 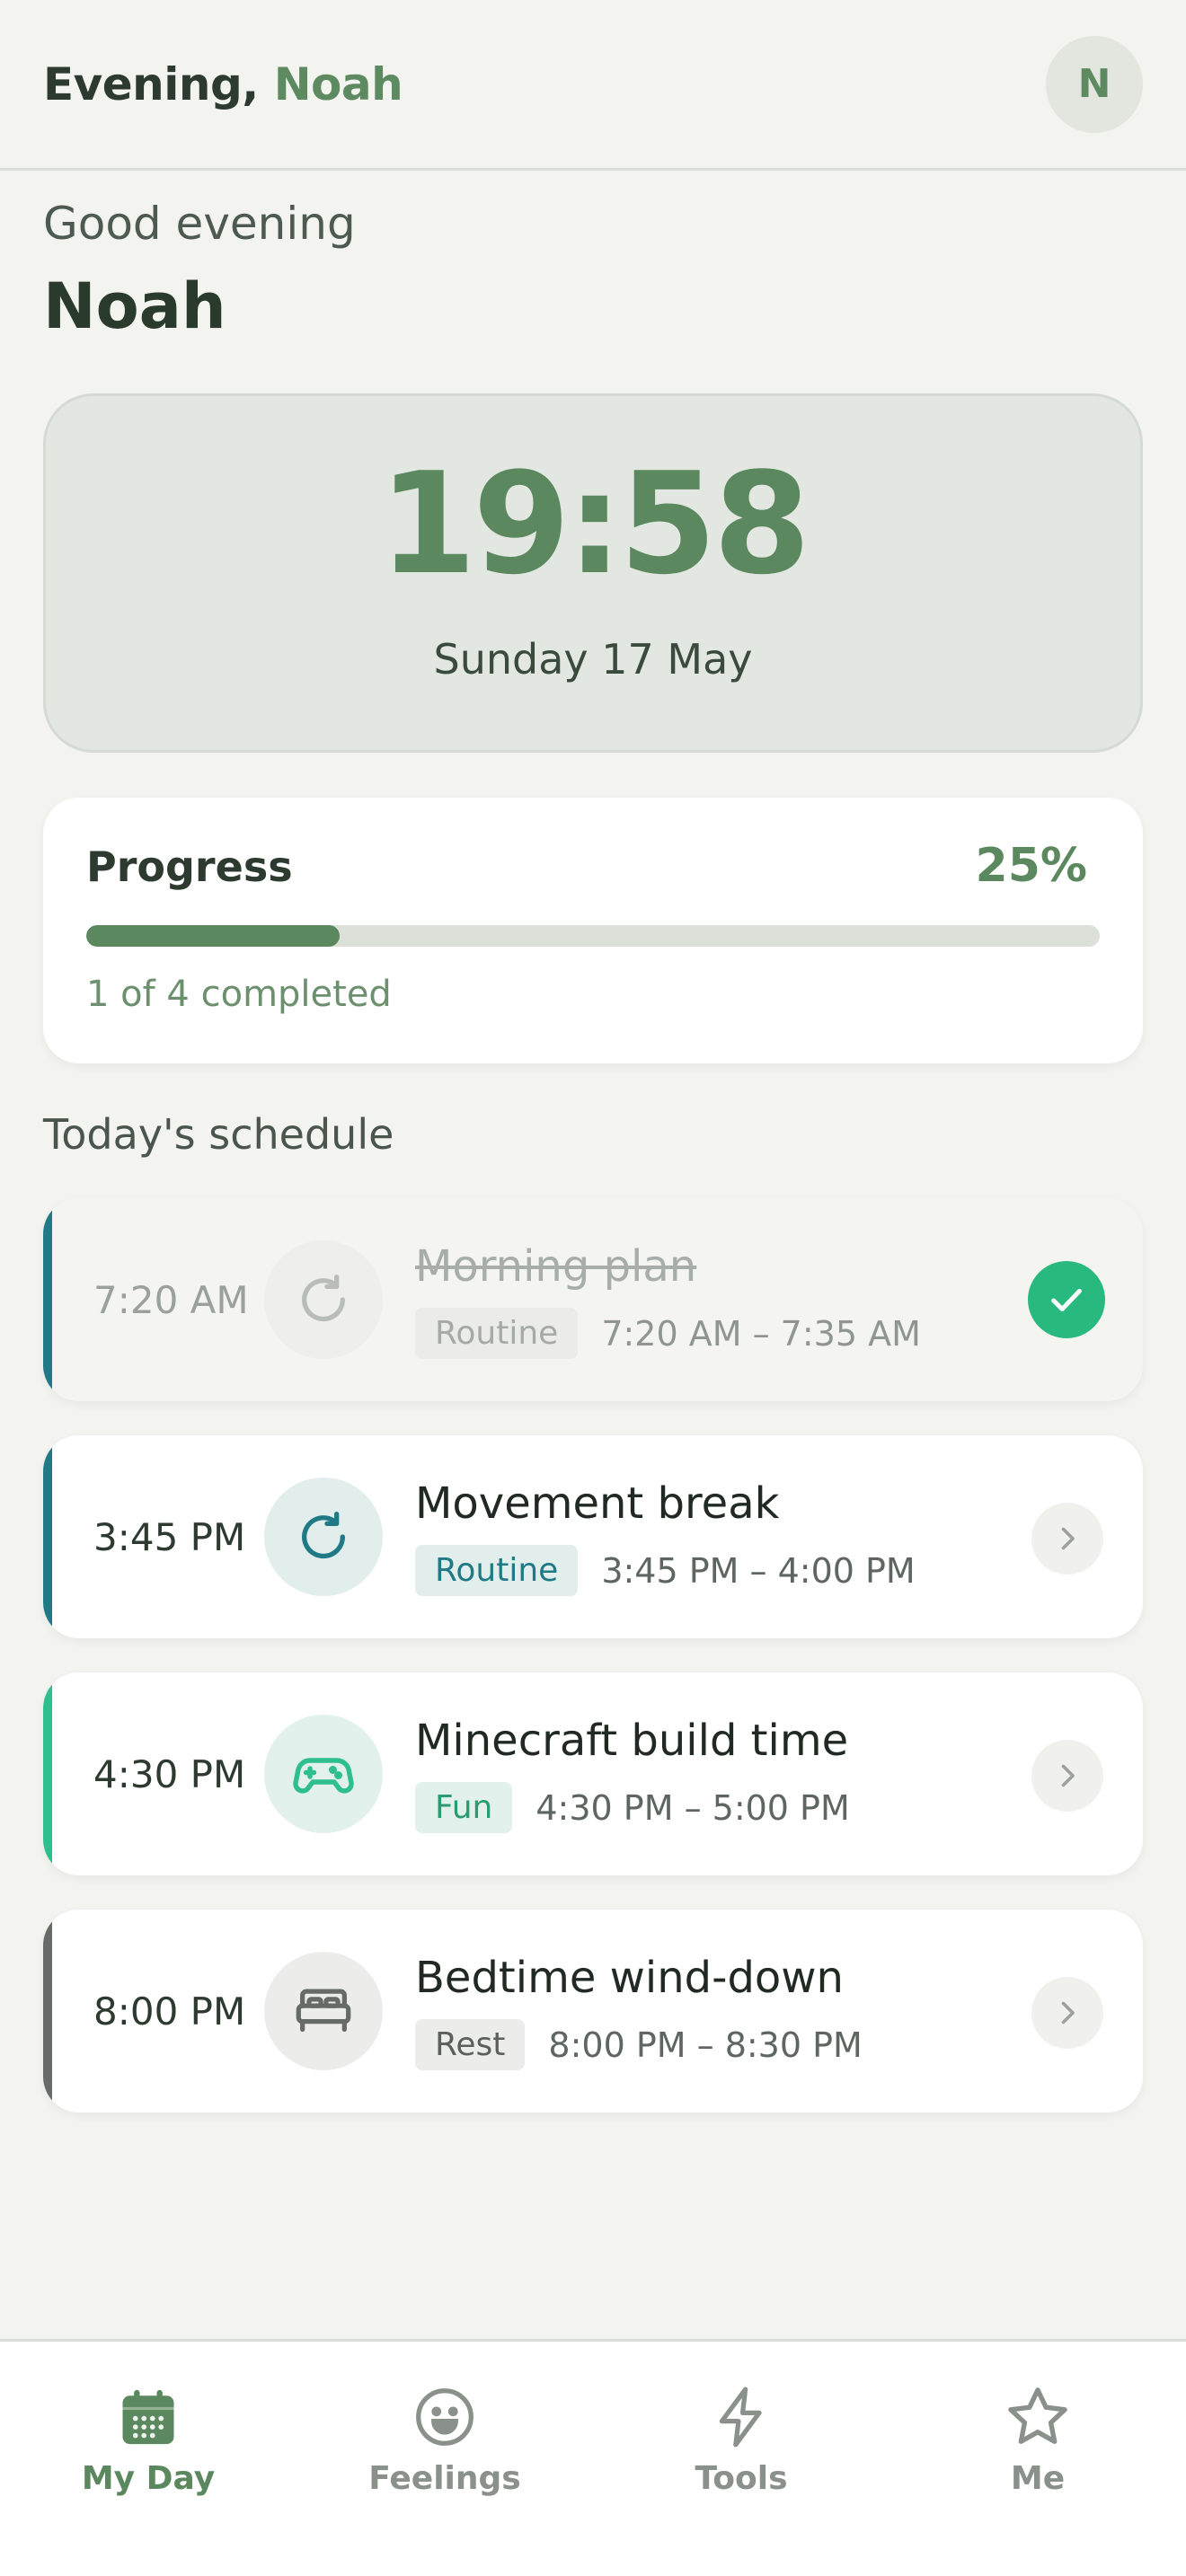 I want to click on schedule-item-tag: Fun, so click(x=464, y=1807).